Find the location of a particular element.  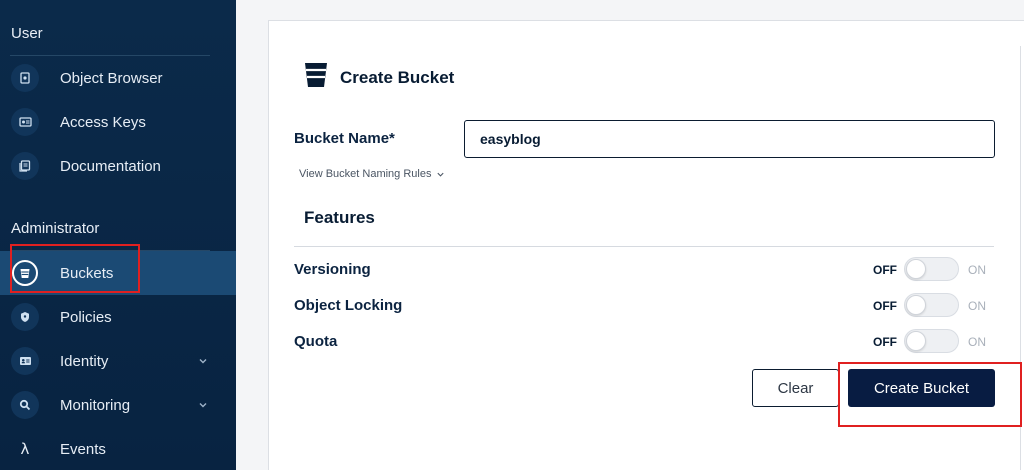

feature-label: Object Locking is located at coordinates (348, 305).